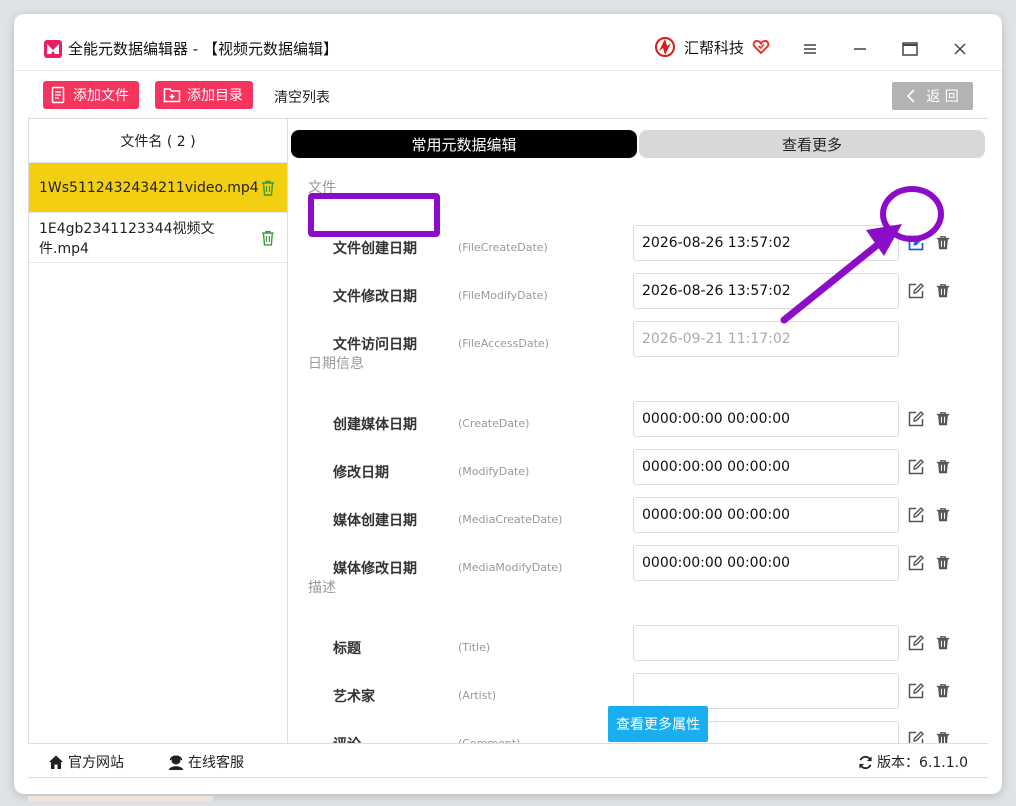  Describe the element at coordinates (96, 763) in the screenshot. I see `official-website-label: 官方网站` at that location.